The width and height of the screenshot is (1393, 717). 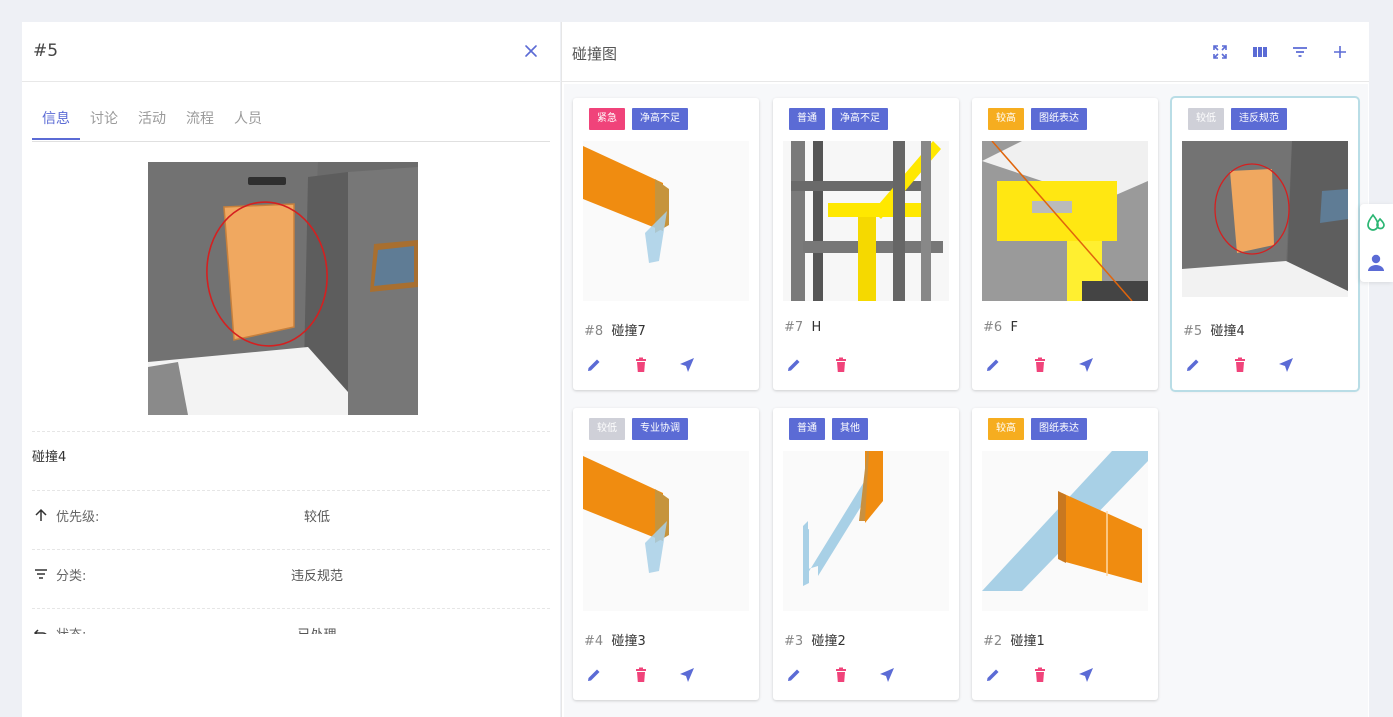 What do you see at coordinates (594, 331) in the screenshot?
I see `card-number: #8` at bounding box center [594, 331].